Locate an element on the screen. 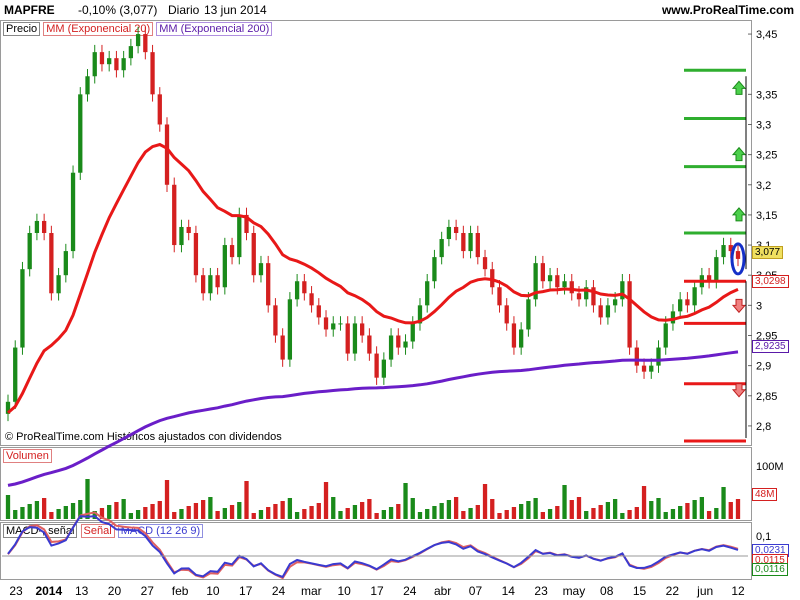 This screenshot has height=600, width=800. x-tick-label: 07 is located at coordinates (476, 591).